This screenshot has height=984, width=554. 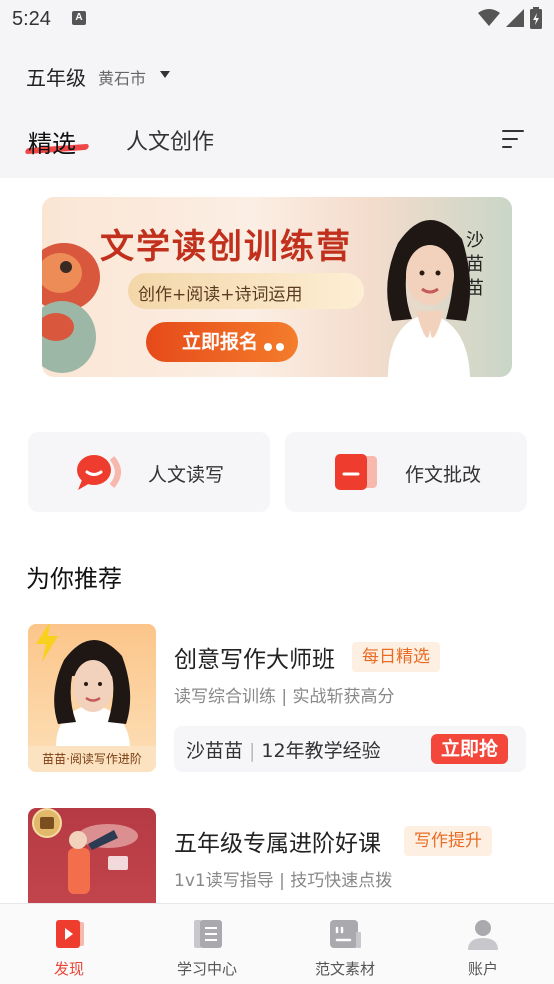 What do you see at coordinates (74, 579) in the screenshot?
I see `section-title: 为你推荐` at bounding box center [74, 579].